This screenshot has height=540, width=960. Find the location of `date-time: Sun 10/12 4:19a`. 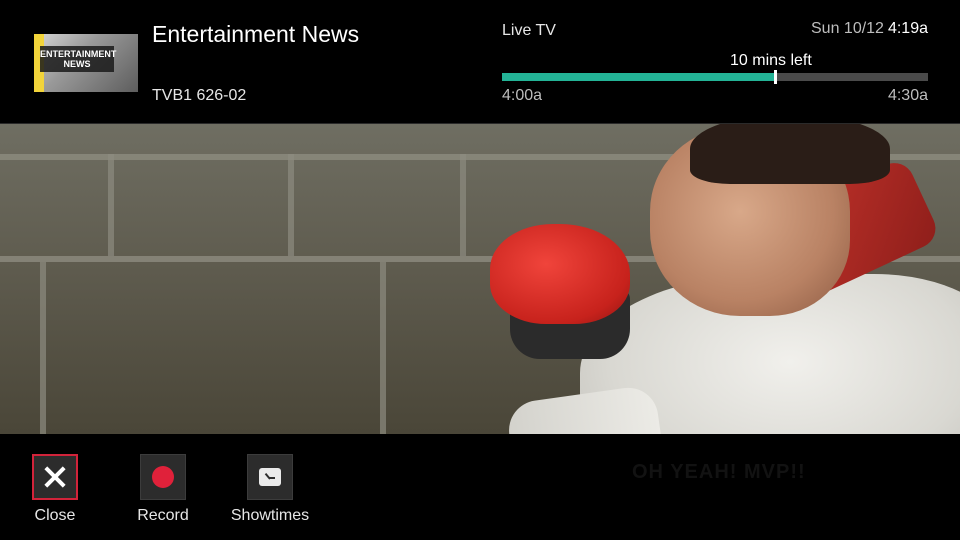

date-time: Sun 10/12 4:19a is located at coordinates (869, 29).